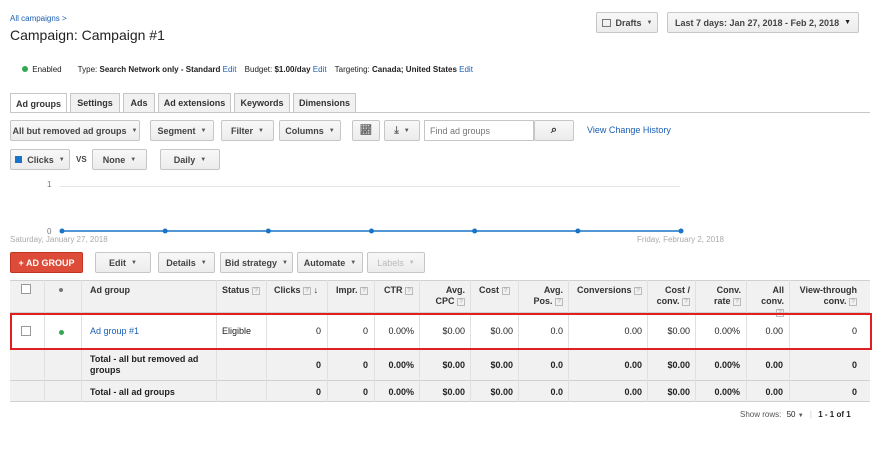  What do you see at coordinates (455, 290) in the screenshot?
I see `header-avg-cpc-line1: Avg.` at bounding box center [455, 290].